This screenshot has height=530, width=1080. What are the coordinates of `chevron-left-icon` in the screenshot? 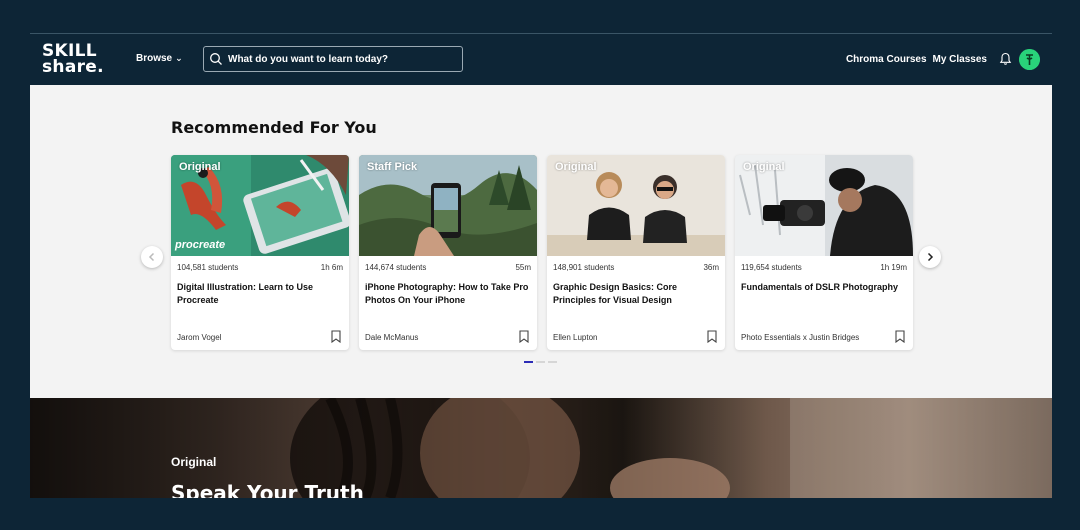 It's located at (151, 257).